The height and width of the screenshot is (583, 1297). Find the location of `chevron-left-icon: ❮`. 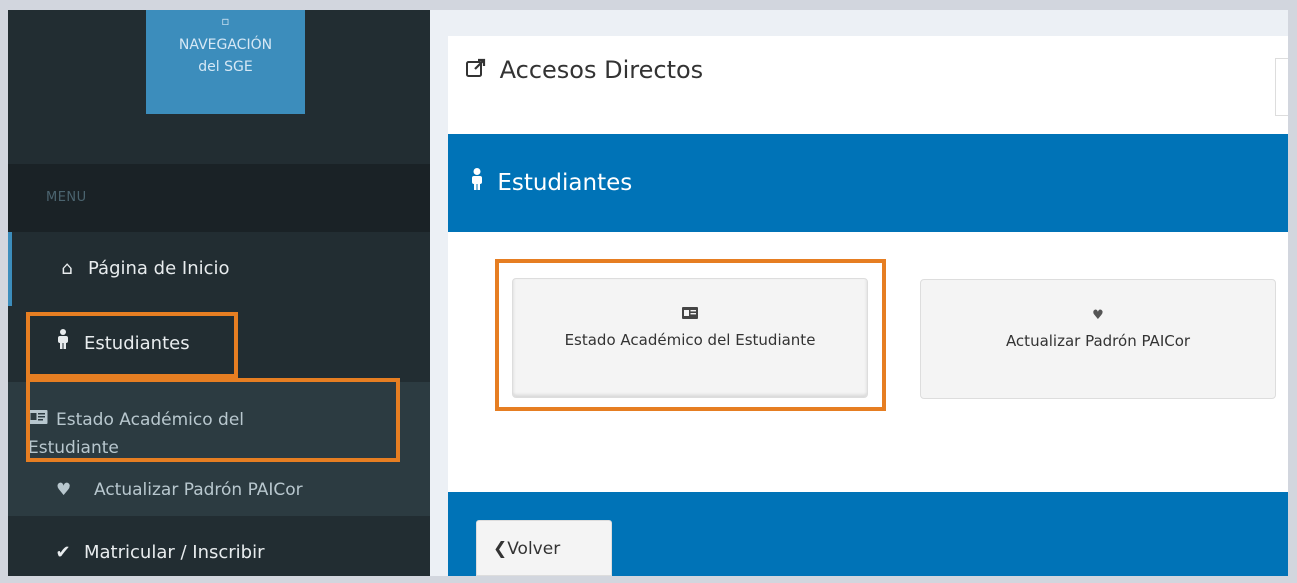

chevron-left-icon: ❮ is located at coordinates (500, 549).